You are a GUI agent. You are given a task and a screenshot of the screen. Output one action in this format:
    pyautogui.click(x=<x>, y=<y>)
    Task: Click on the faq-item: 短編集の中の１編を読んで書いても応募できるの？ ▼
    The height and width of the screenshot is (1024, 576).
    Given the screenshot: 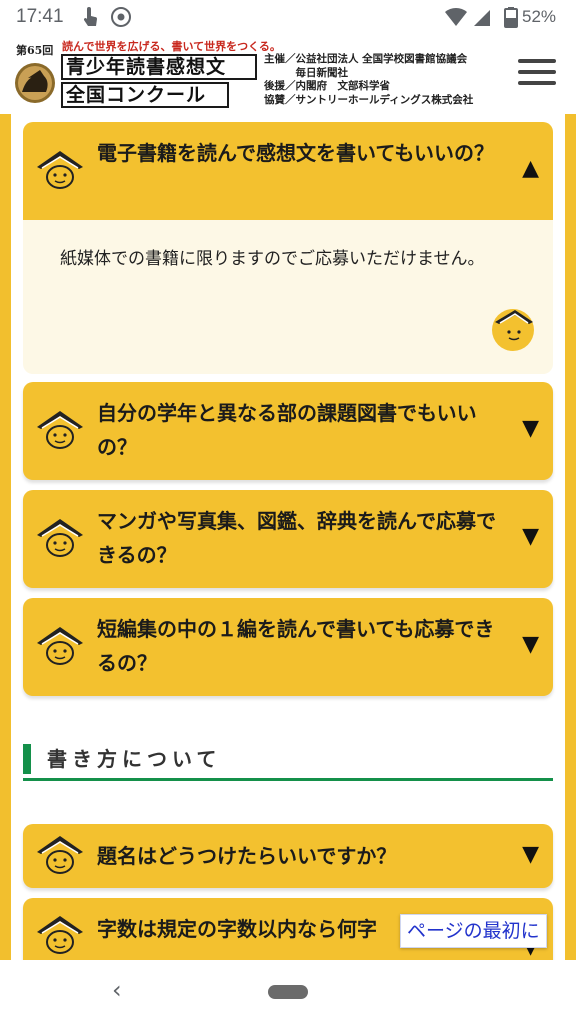 What is the action you would take?
    pyautogui.click(x=288, y=647)
    